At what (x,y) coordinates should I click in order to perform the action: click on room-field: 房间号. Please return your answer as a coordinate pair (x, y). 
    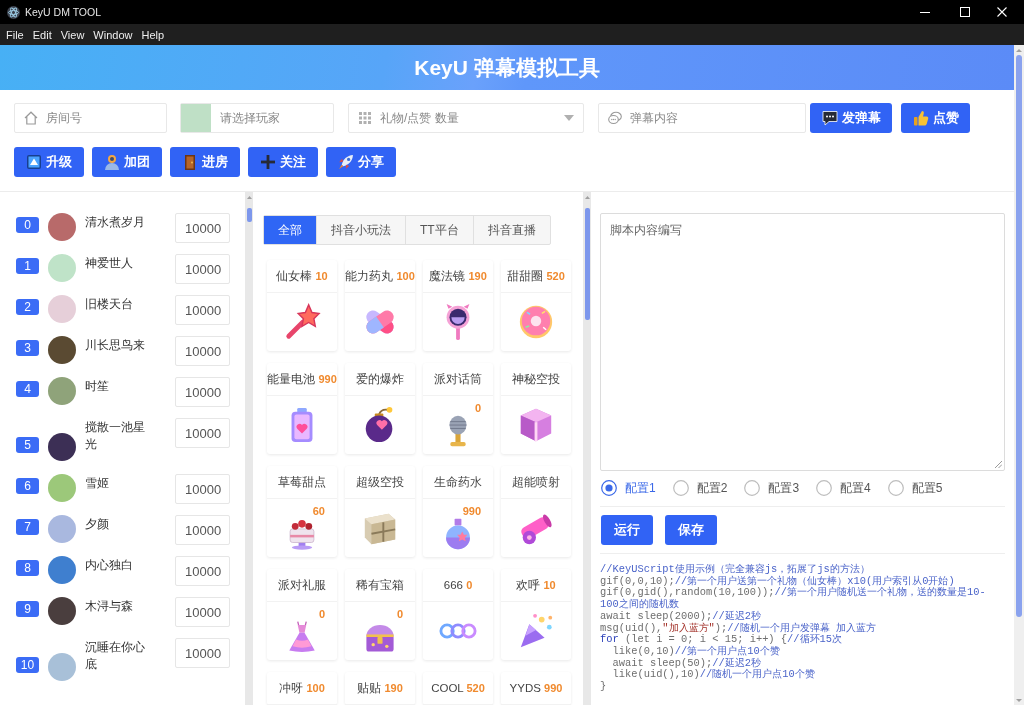
    Looking at the image, I should click on (90, 118).